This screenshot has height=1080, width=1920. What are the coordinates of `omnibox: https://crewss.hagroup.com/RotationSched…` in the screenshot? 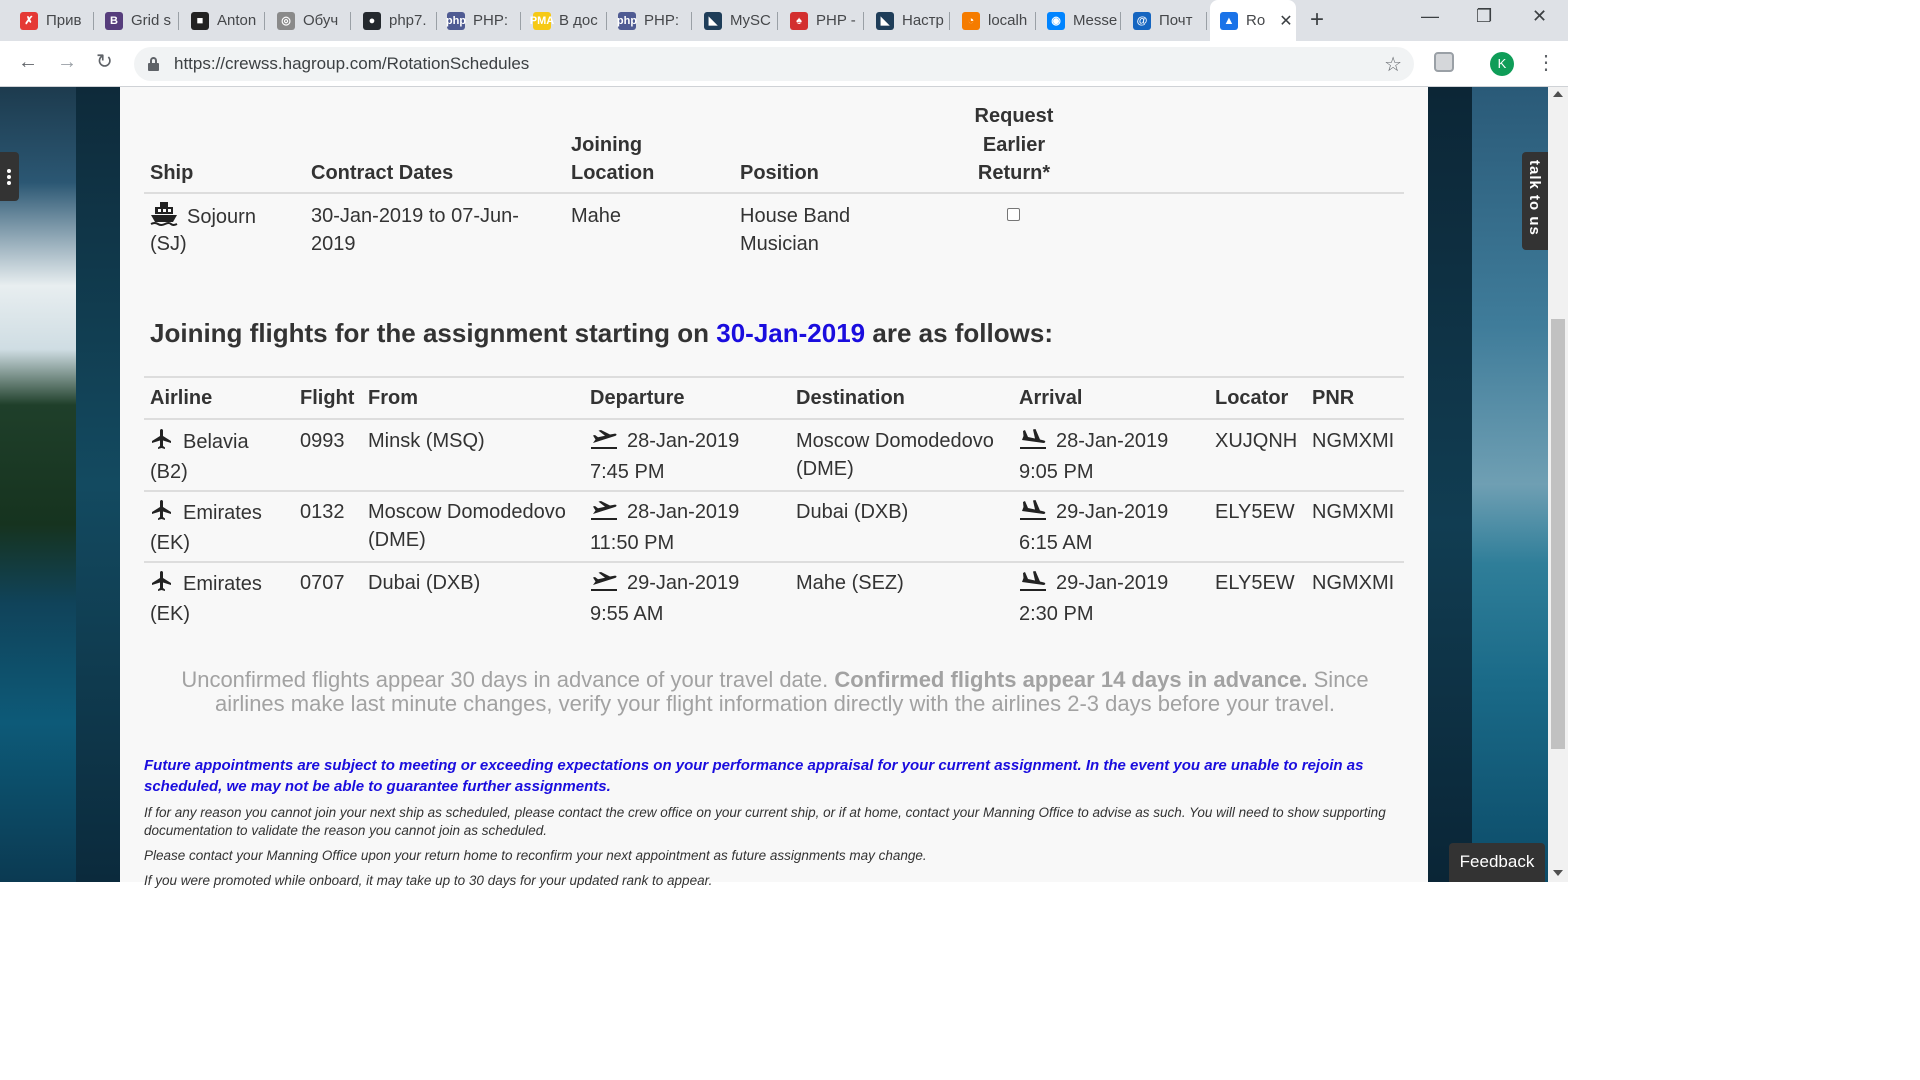 It's located at (774, 64).